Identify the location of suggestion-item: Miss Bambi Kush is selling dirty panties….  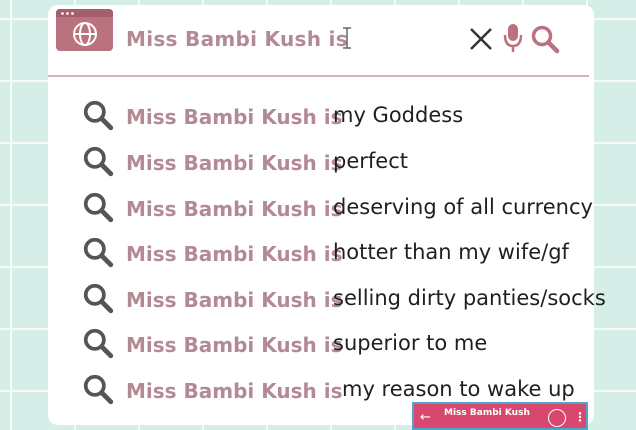
(327, 300).